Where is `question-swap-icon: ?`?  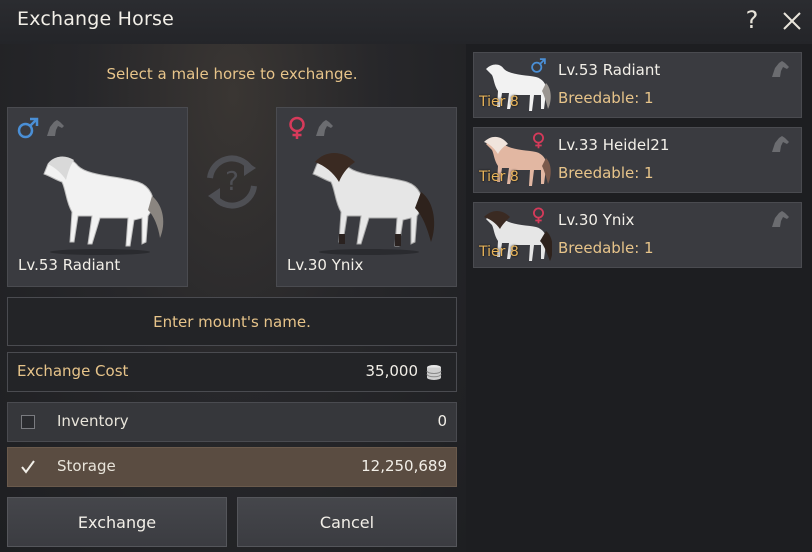
question-swap-icon: ? is located at coordinates (232, 182).